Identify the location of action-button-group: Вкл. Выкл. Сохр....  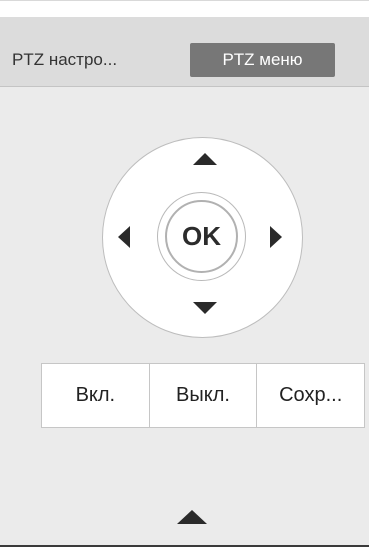
(203, 395).